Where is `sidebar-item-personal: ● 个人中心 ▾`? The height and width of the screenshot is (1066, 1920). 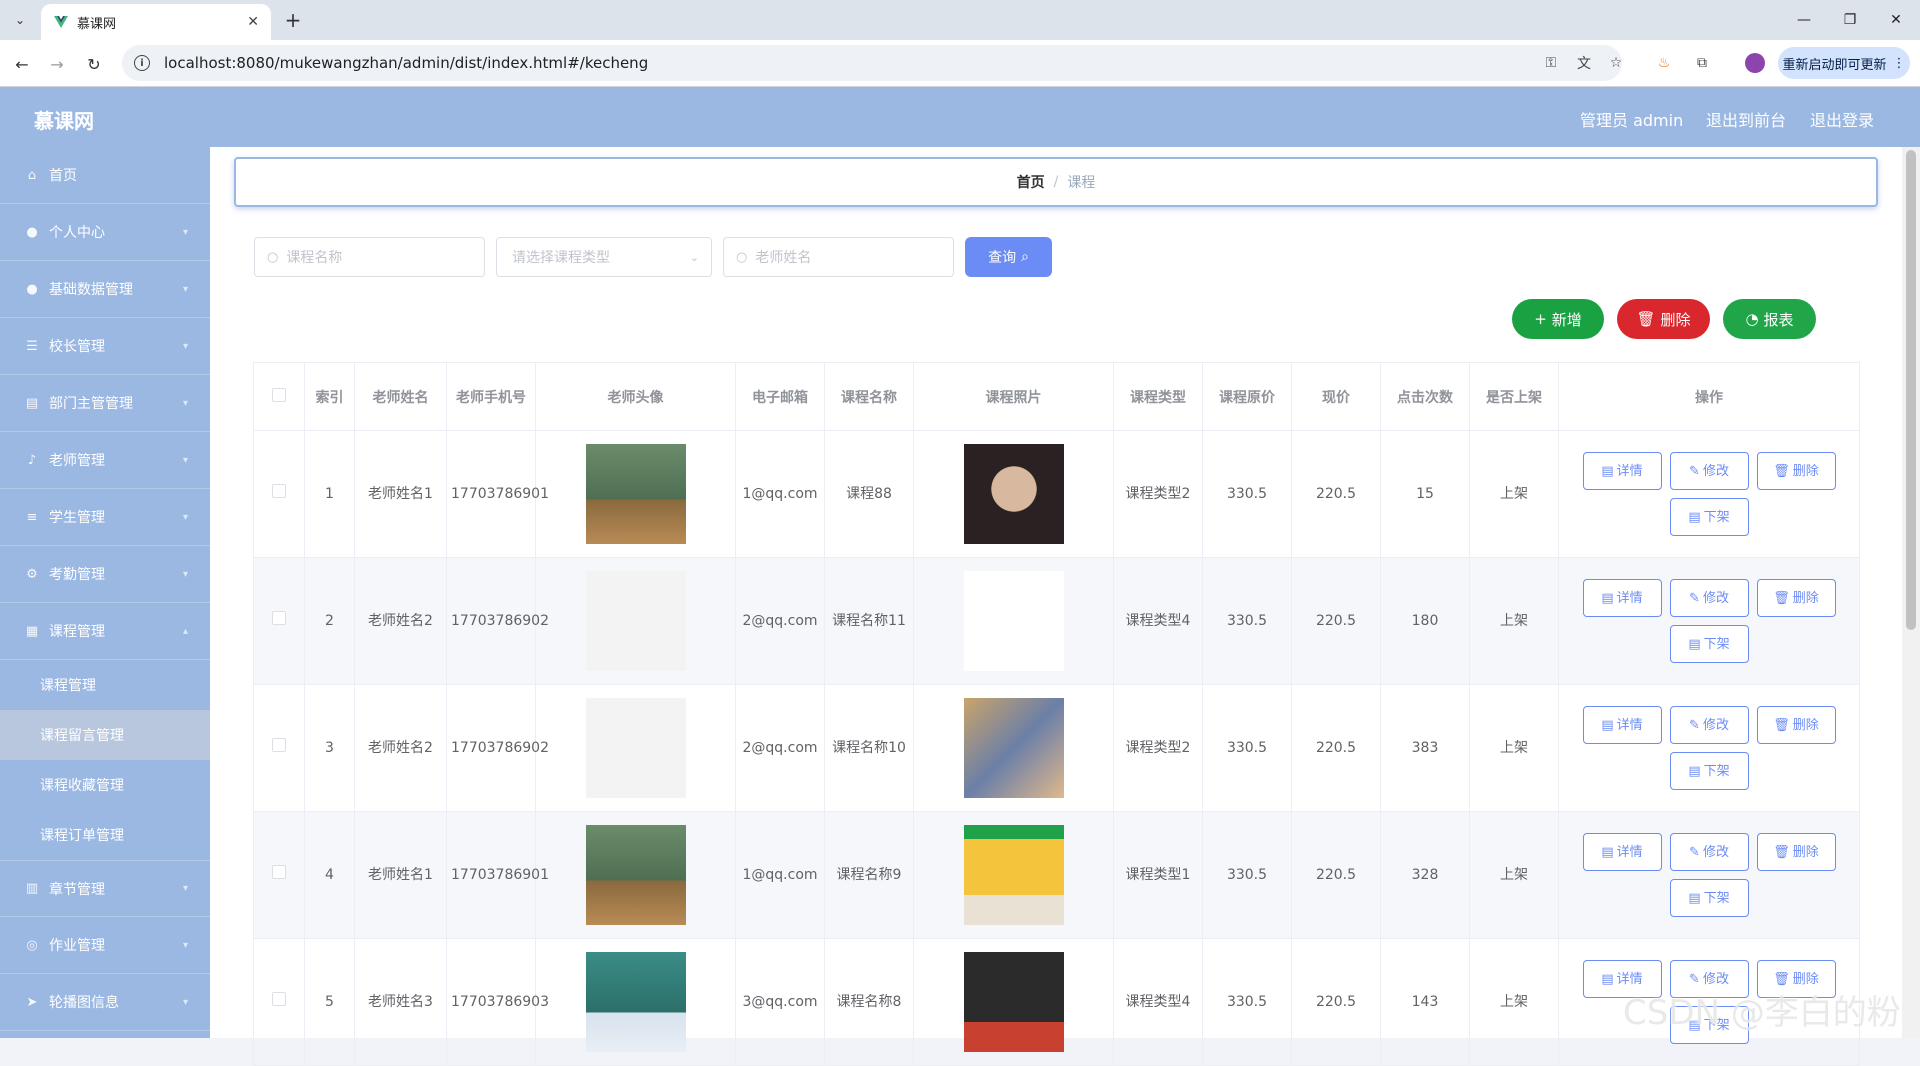
sidebar-item-personal: ● 个人中心 ▾ is located at coordinates (105, 232).